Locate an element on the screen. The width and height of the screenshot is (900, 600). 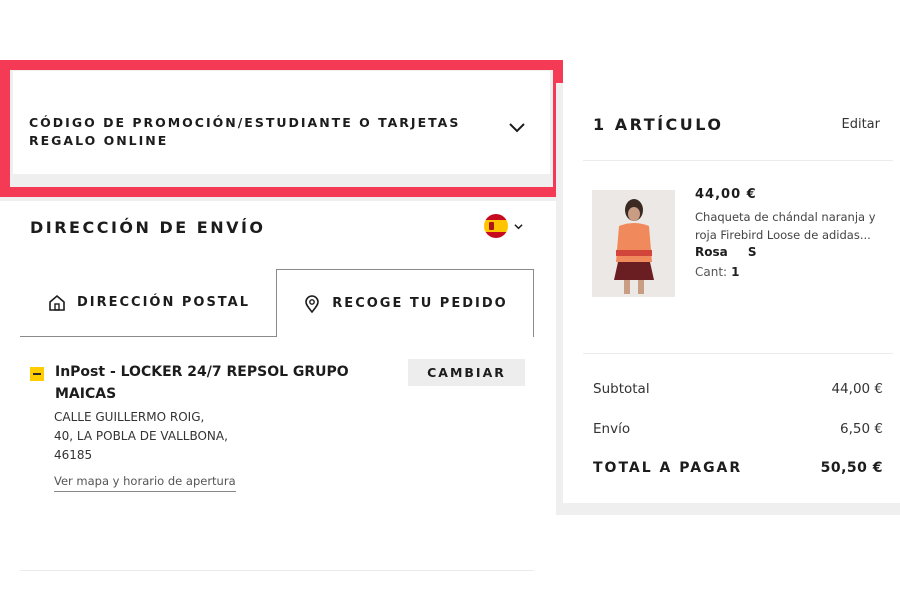
house-icon is located at coordinates (57, 302).